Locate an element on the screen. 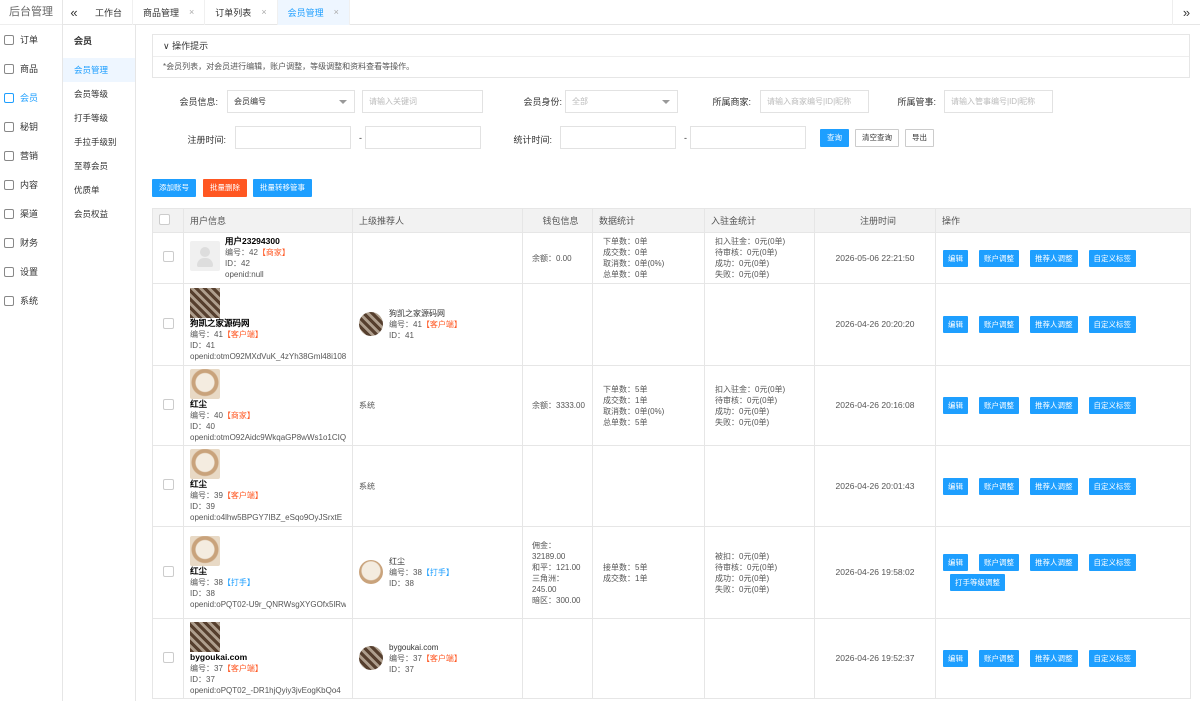 This screenshot has width=1200, height=701. nav-item: 秘钥 is located at coordinates (31, 126).